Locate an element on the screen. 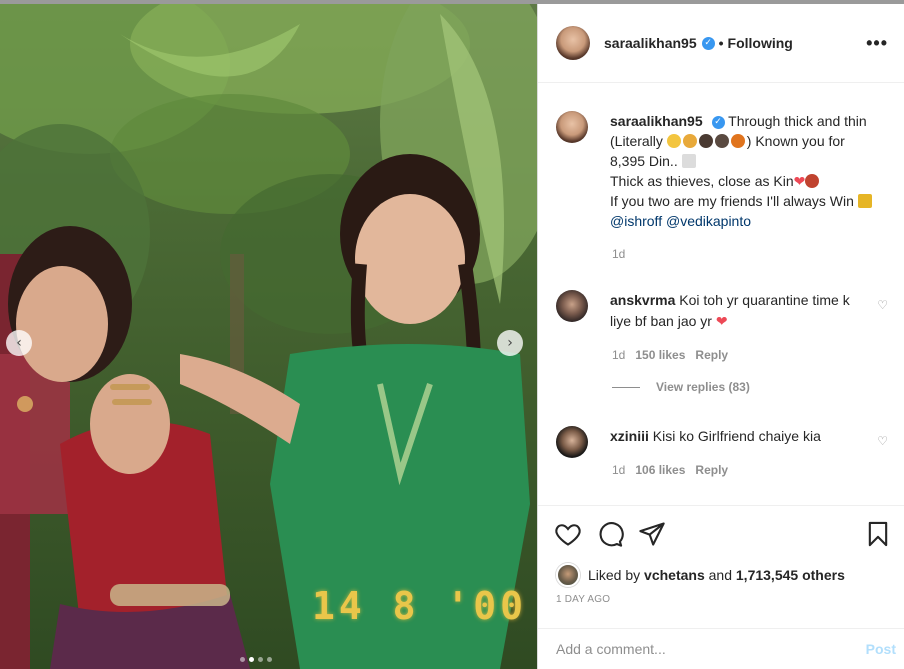 This screenshot has height=669, width=904. add-comment-bar: Post is located at coordinates (721, 648).